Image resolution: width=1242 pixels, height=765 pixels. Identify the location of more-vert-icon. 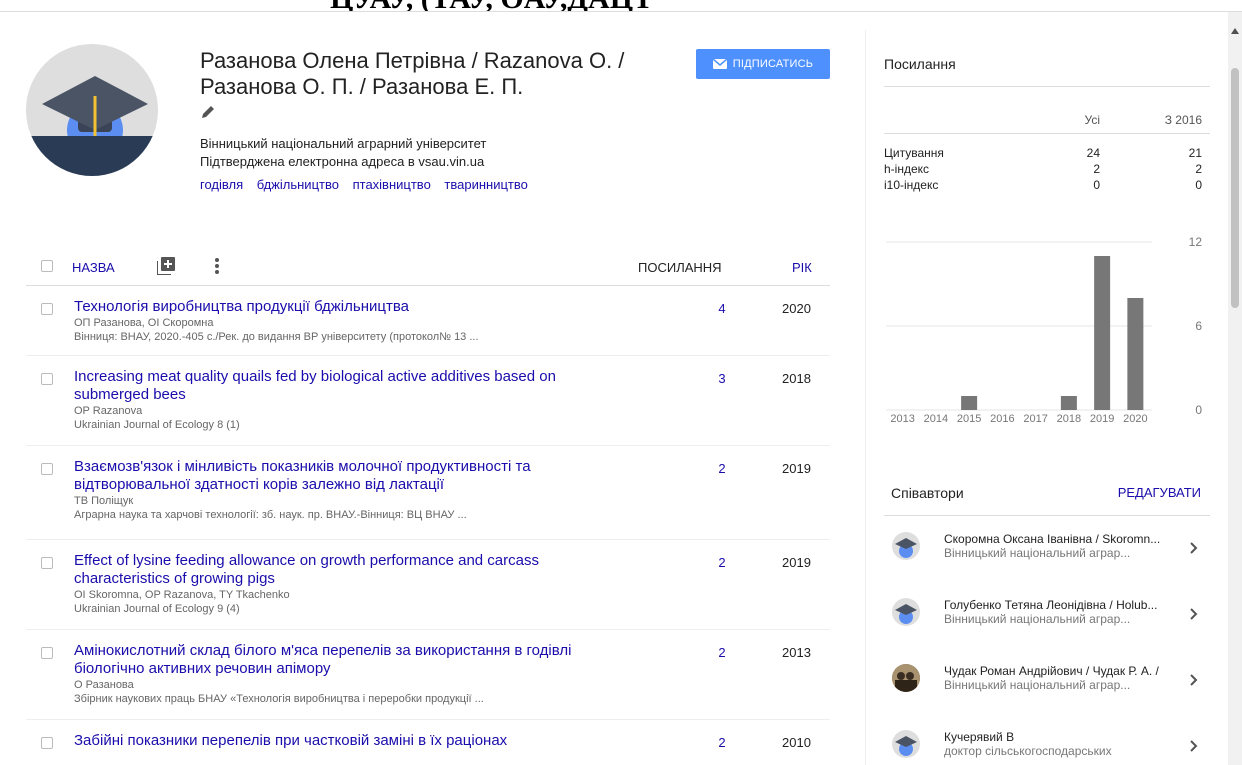
(217, 266).